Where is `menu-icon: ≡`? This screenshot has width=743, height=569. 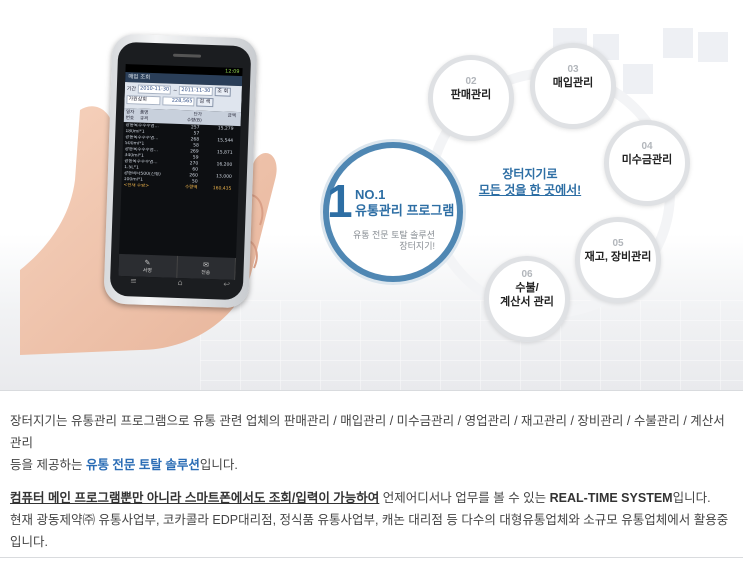
menu-icon: ≡ is located at coordinates (133, 282).